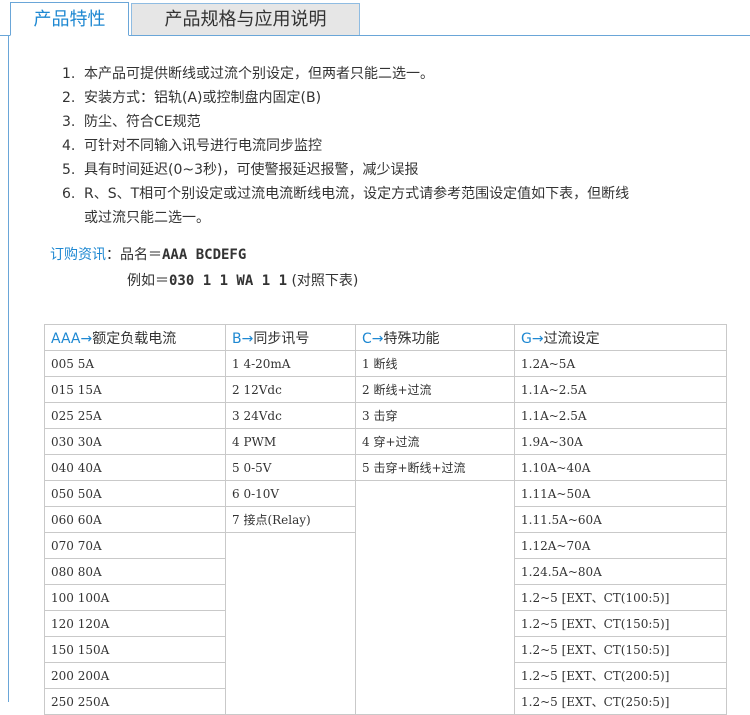  I want to click on tab-product-features: 产品特性, so click(69, 19).